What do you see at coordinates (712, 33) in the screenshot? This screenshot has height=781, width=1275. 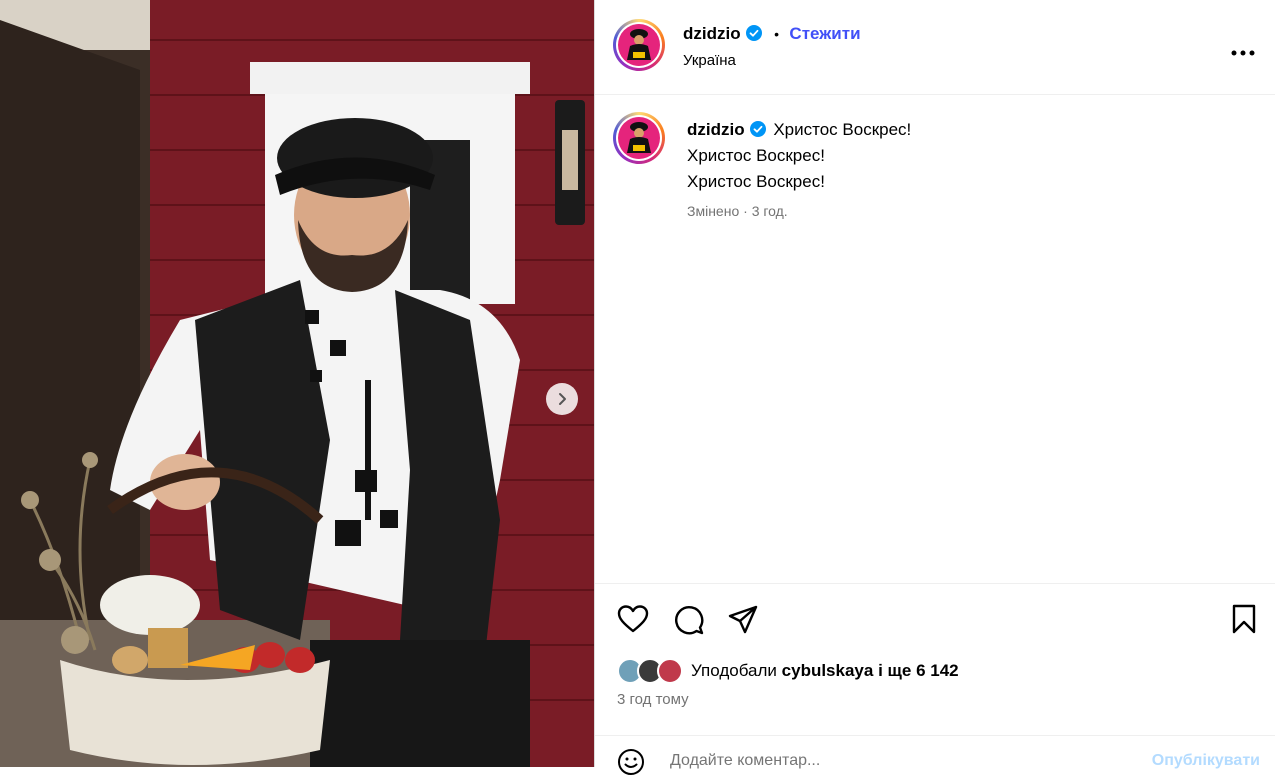 I see `author-username: dzidzio` at bounding box center [712, 33].